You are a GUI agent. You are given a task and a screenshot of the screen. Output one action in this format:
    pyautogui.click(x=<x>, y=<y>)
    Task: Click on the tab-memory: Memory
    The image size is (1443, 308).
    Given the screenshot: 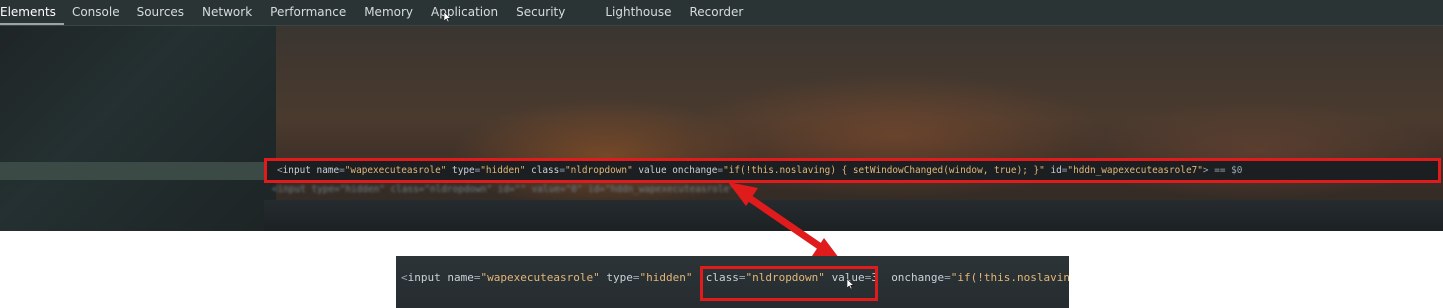 What is the action you would take?
    pyautogui.click(x=388, y=12)
    